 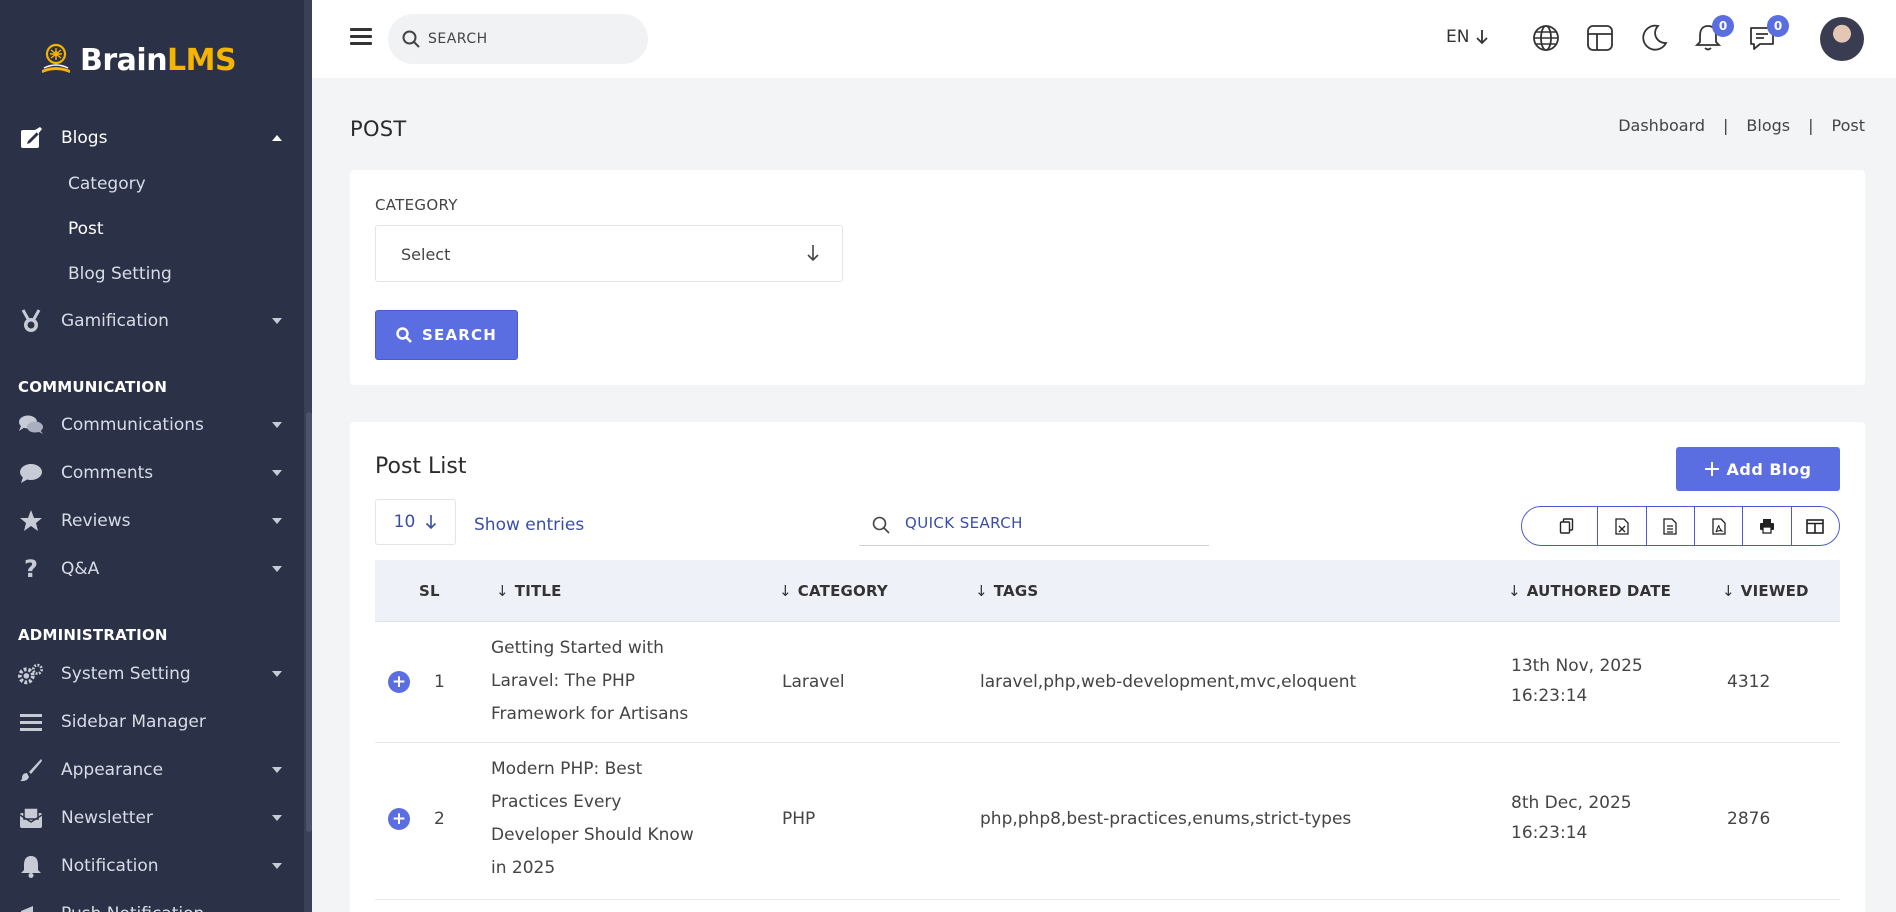 What do you see at coordinates (31, 321) in the screenshot?
I see `medal-icon` at bounding box center [31, 321].